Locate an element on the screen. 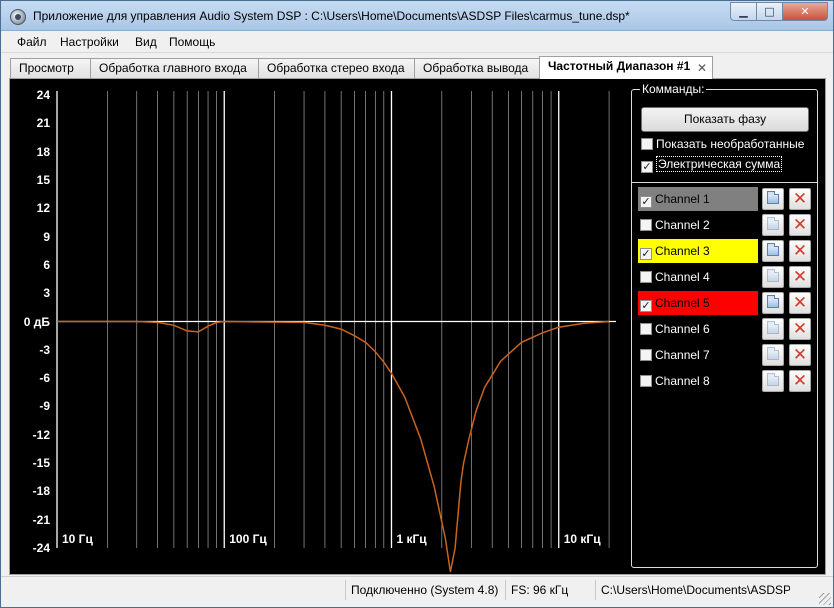 This screenshot has width=834, height=608. electrical-sum-checkbox: ✓ is located at coordinates (647, 167).